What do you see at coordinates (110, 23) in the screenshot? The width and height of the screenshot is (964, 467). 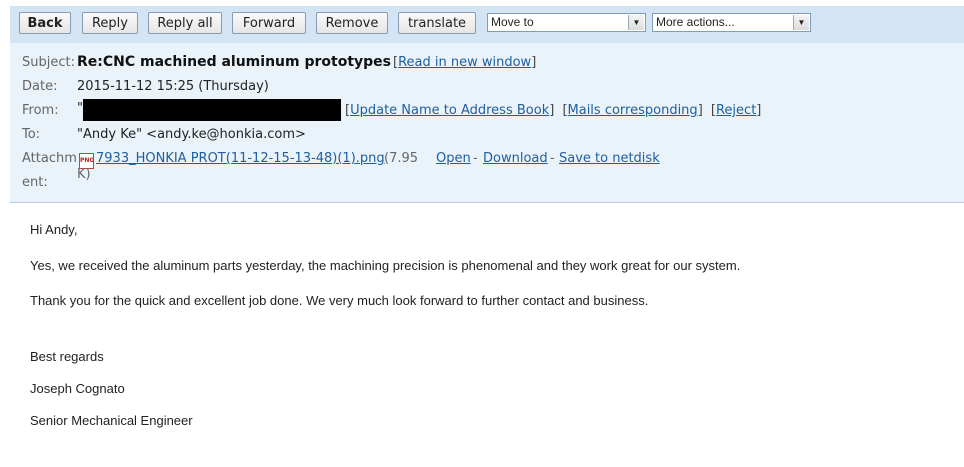 I see `reply-button: Reply` at bounding box center [110, 23].